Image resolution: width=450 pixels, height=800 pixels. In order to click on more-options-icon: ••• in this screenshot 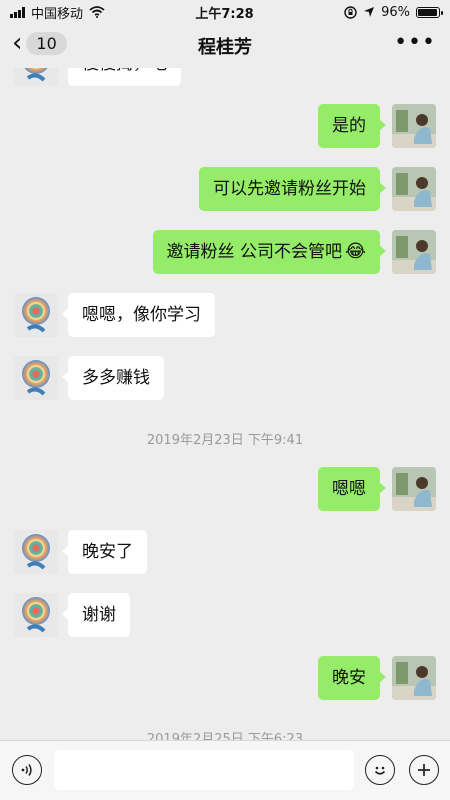, I will do `click(415, 43)`.